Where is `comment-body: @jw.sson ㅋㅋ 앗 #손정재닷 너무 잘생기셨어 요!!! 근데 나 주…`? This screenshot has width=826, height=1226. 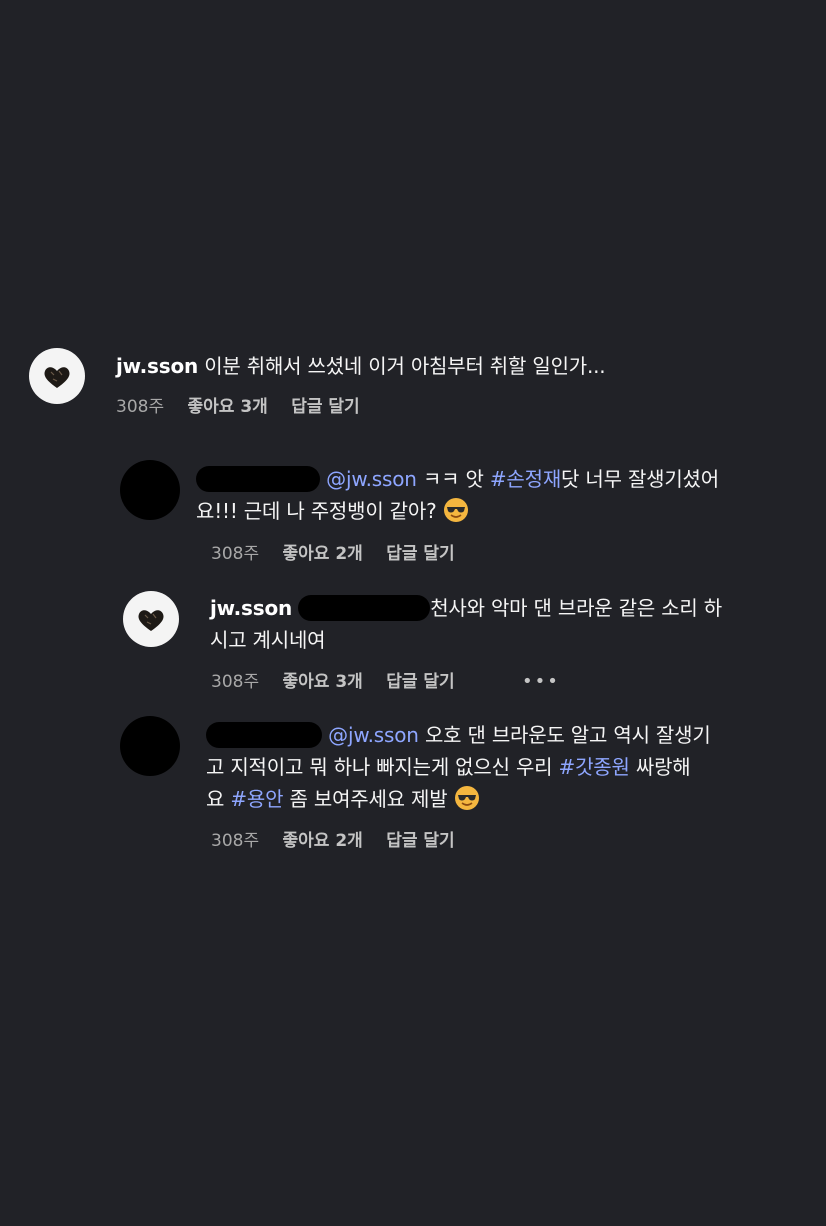 comment-body: @jw.sson ㅋㅋ 앗 #손정재닷 너무 잘생기셨어 요!!! 근데 나 주… is located at coordinates (501, 495).